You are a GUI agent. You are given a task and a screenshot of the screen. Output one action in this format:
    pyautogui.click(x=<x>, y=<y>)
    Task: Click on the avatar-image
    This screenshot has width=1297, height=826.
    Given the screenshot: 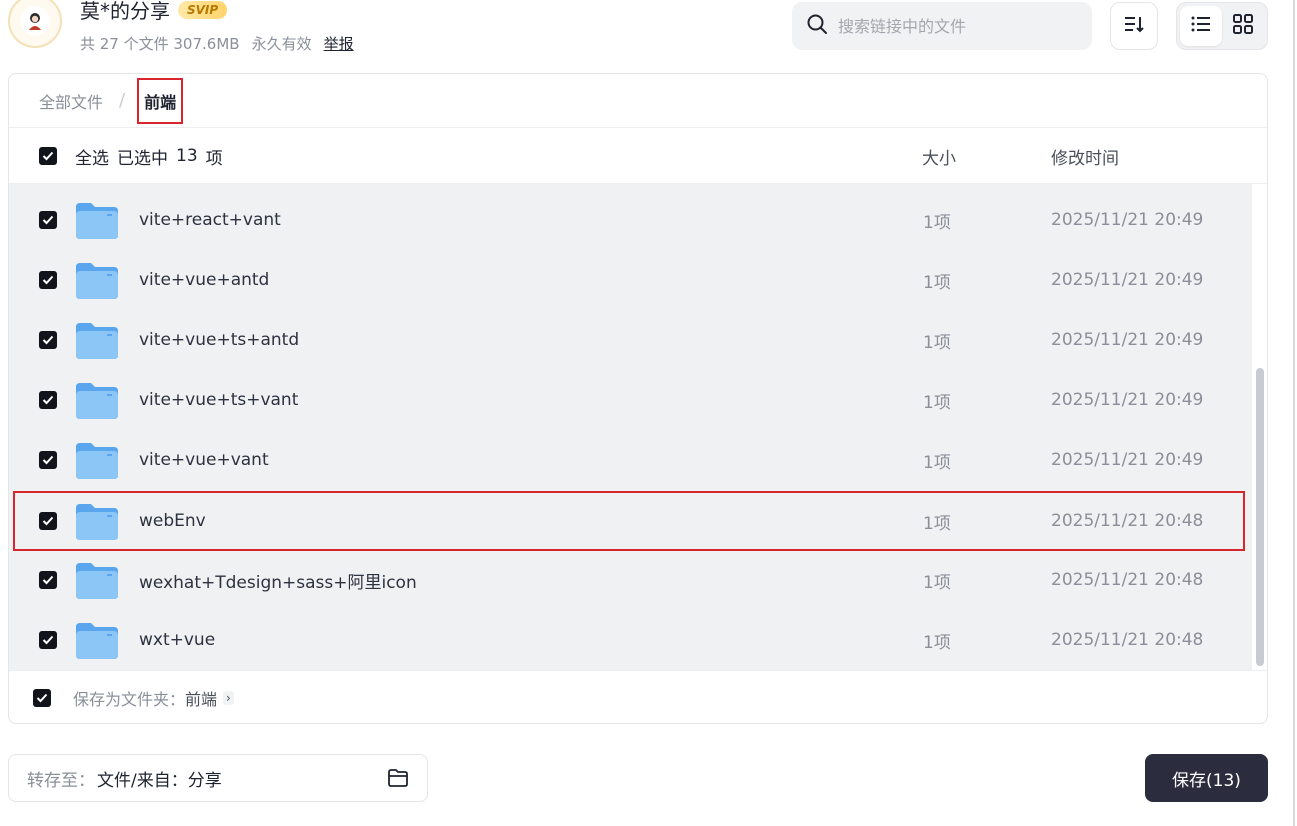 What is the action you would take?
    pyautogui.click(x=35, y=21)
    